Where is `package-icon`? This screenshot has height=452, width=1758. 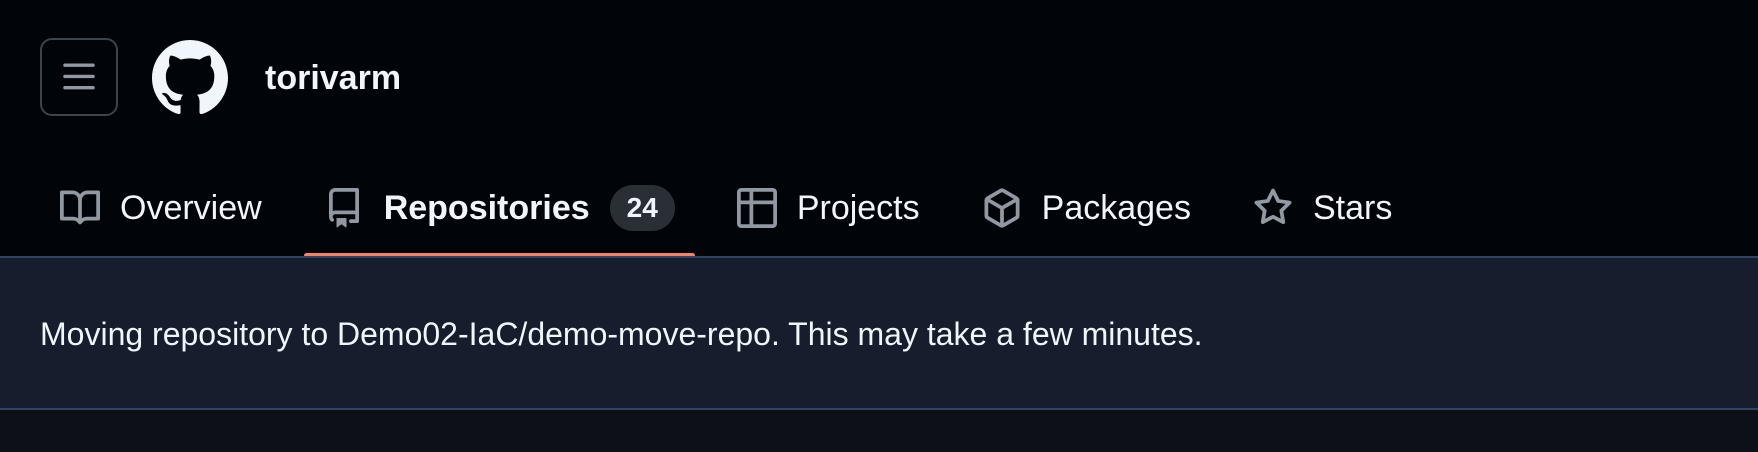
package-icon is located at coordinates (1002, 208).